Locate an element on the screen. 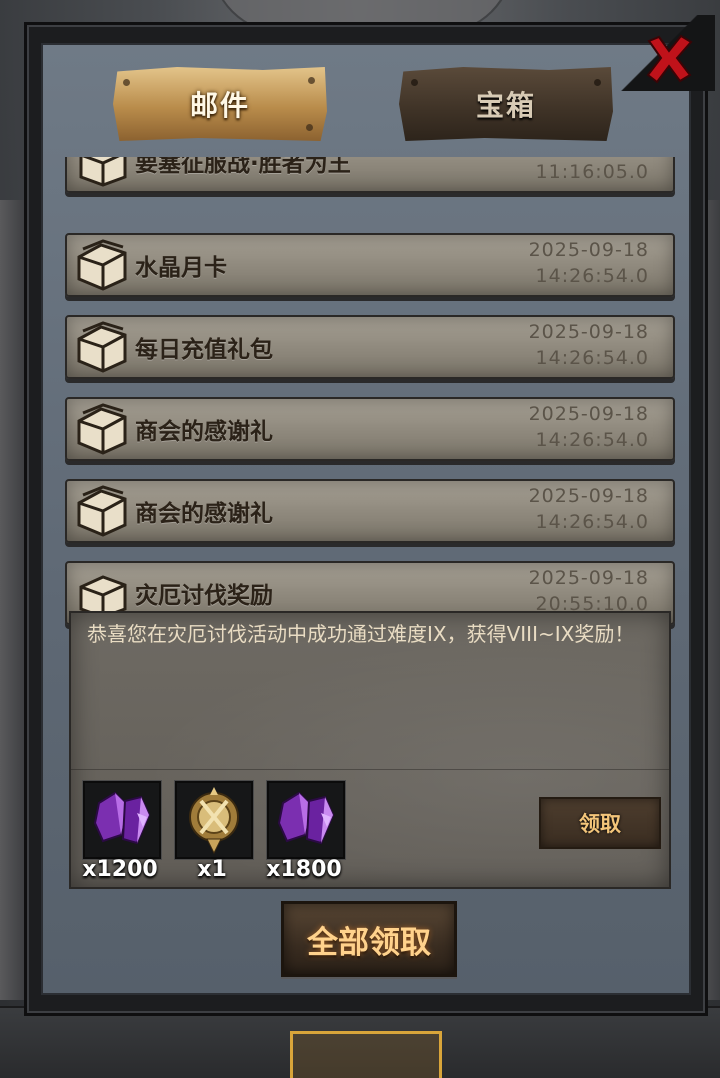 This screenshot has height=1078, width=720. tab-mail-label: 邮件 is located at coordinates (219, 105).